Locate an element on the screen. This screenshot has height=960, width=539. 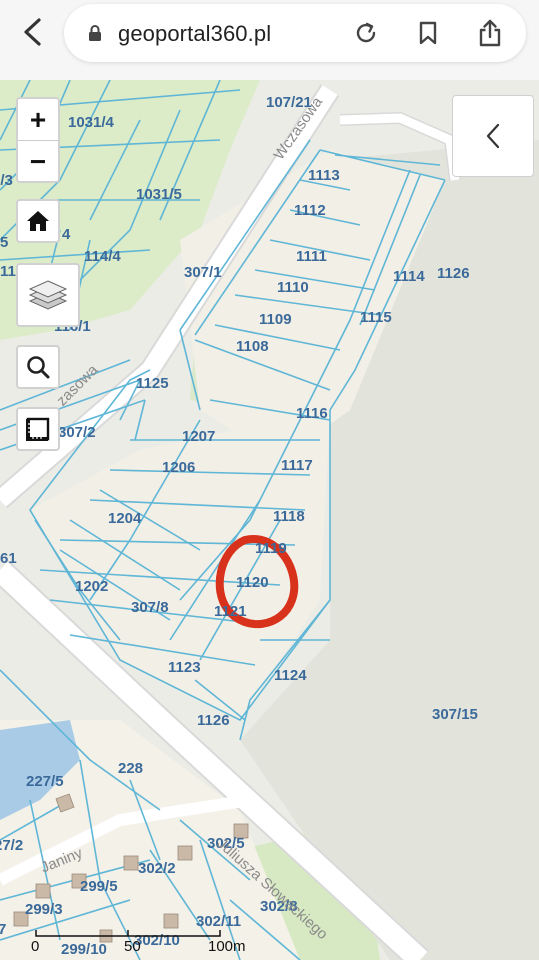
lock-icon is located at coordinates (95, 33).